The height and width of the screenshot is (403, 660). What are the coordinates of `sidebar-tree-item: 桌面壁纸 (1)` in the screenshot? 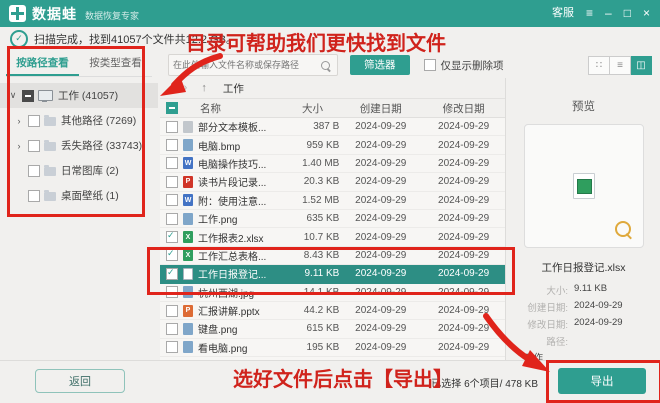 It's located at (79, 195).